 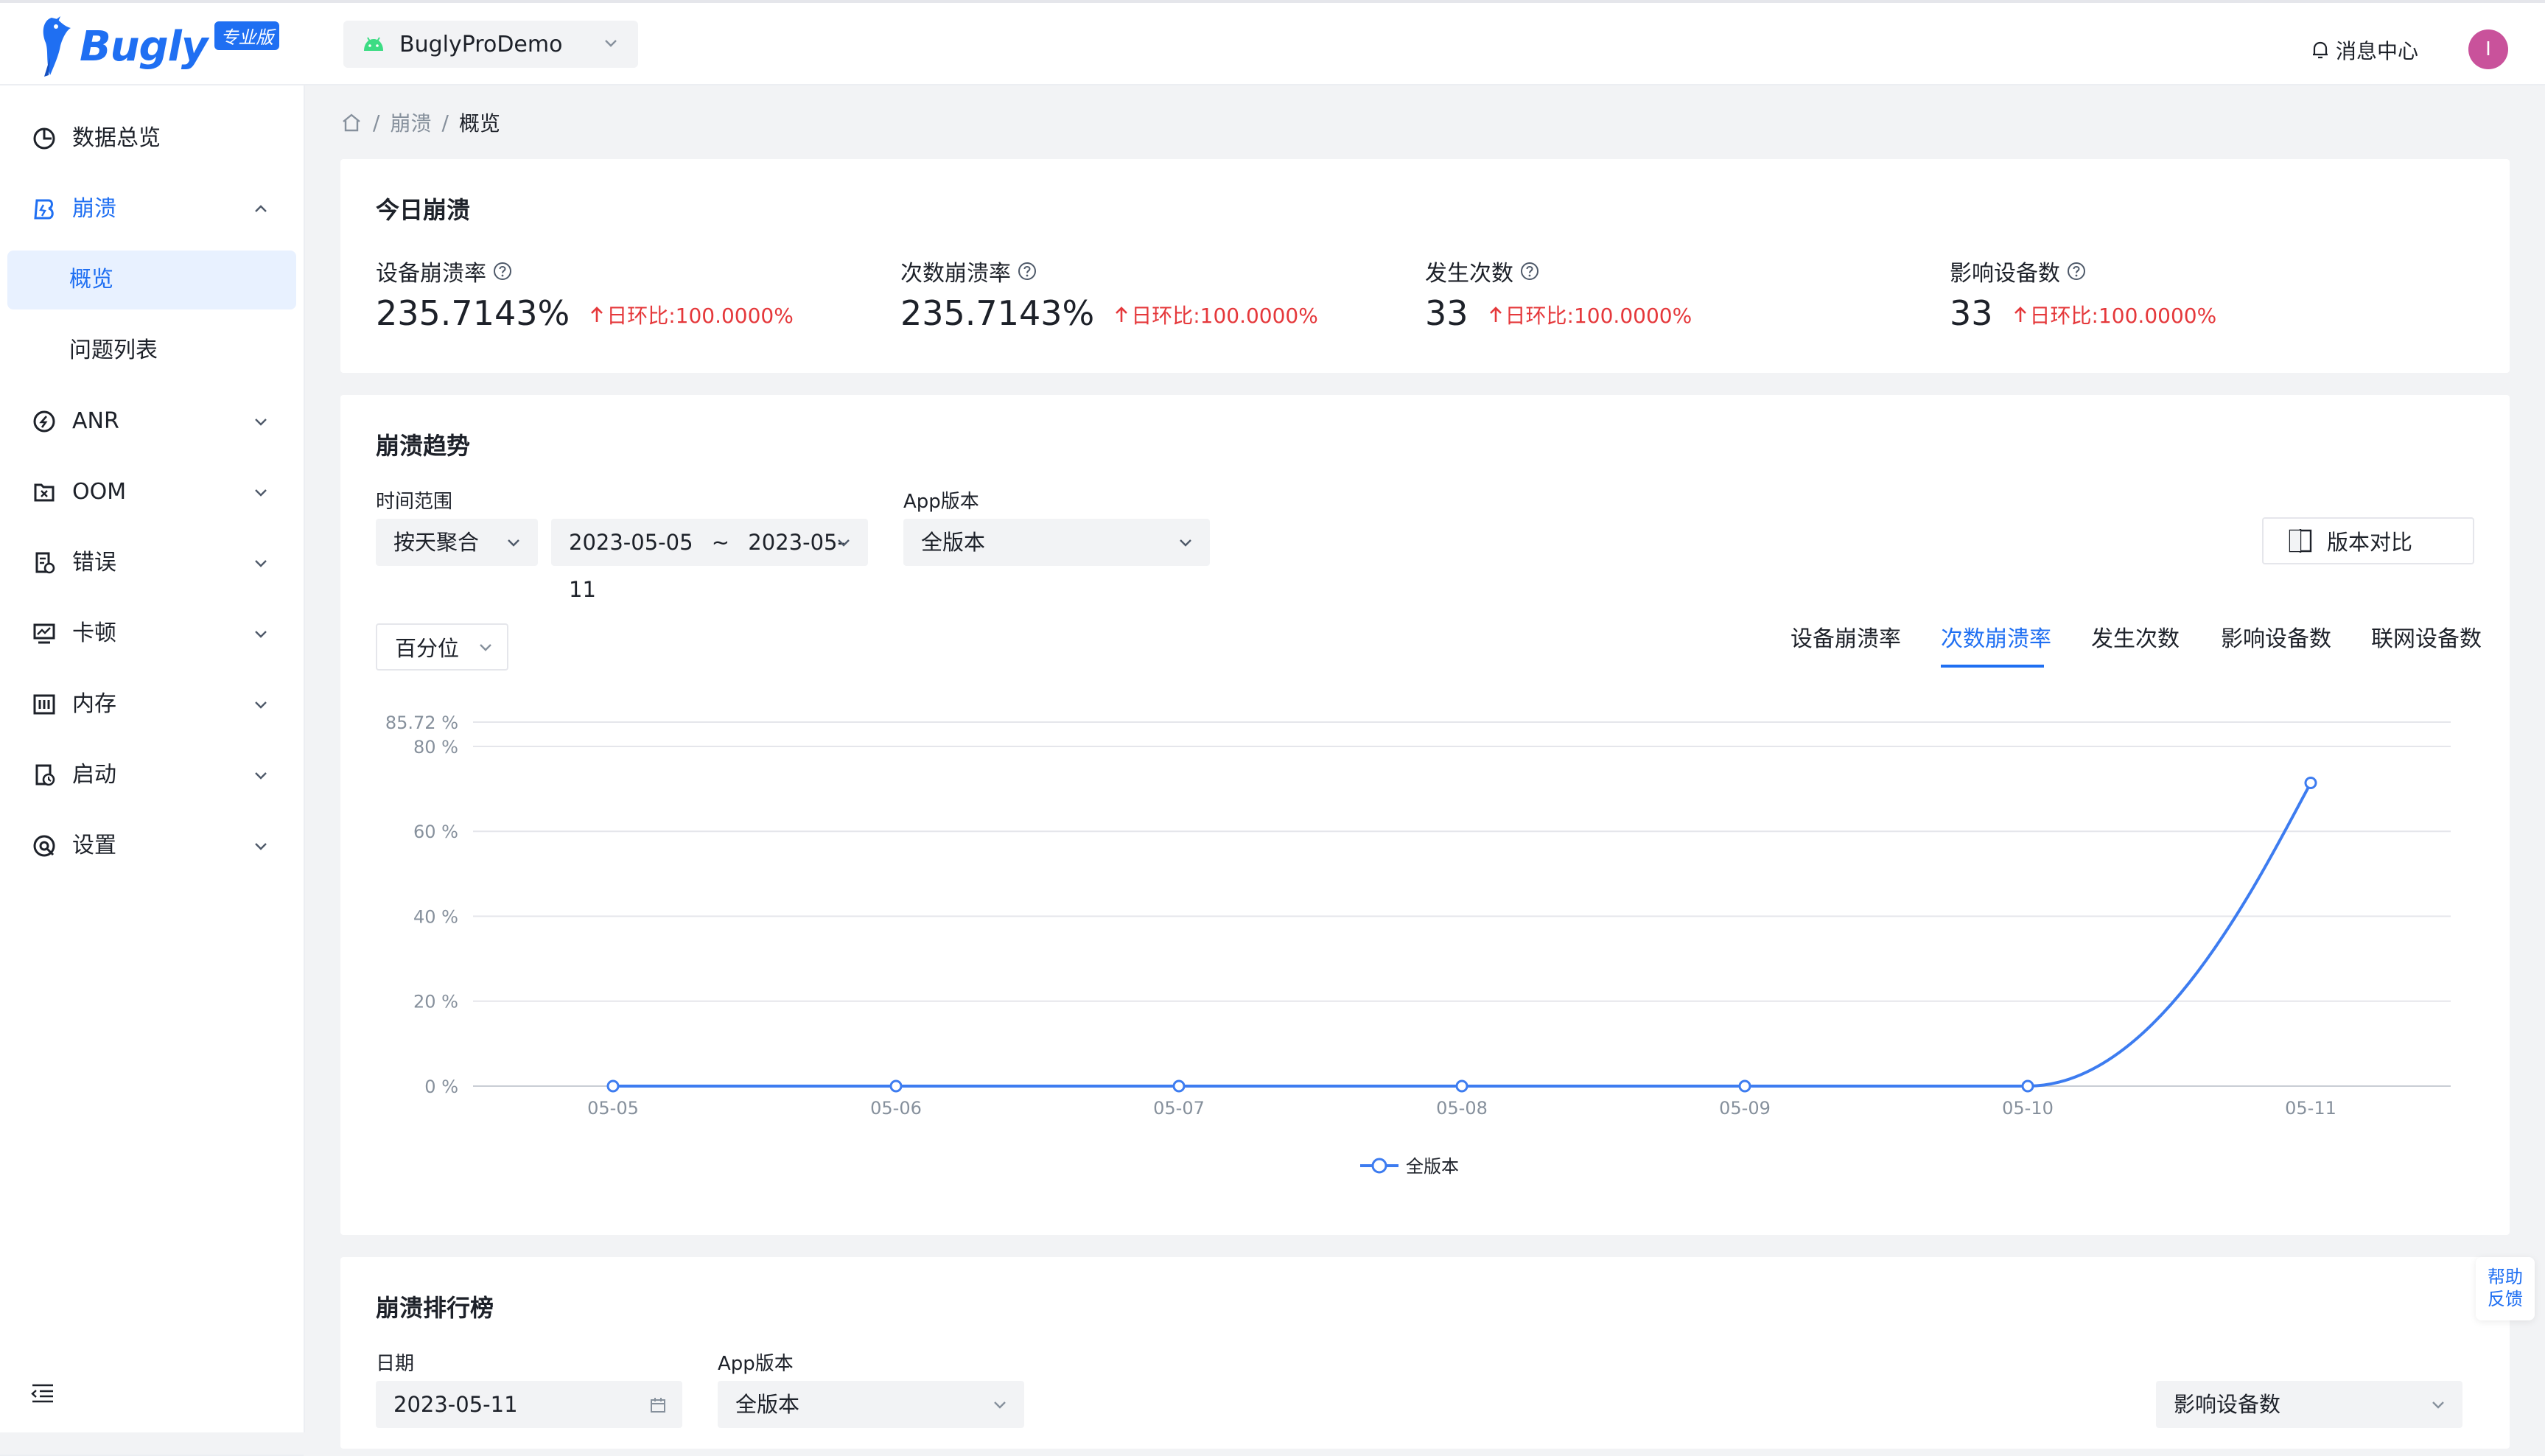 What do you see at coordinates (756, 1364) in the screenshot?
I see `ranking-version-label: App版本` at bounding box center [756, 1364].